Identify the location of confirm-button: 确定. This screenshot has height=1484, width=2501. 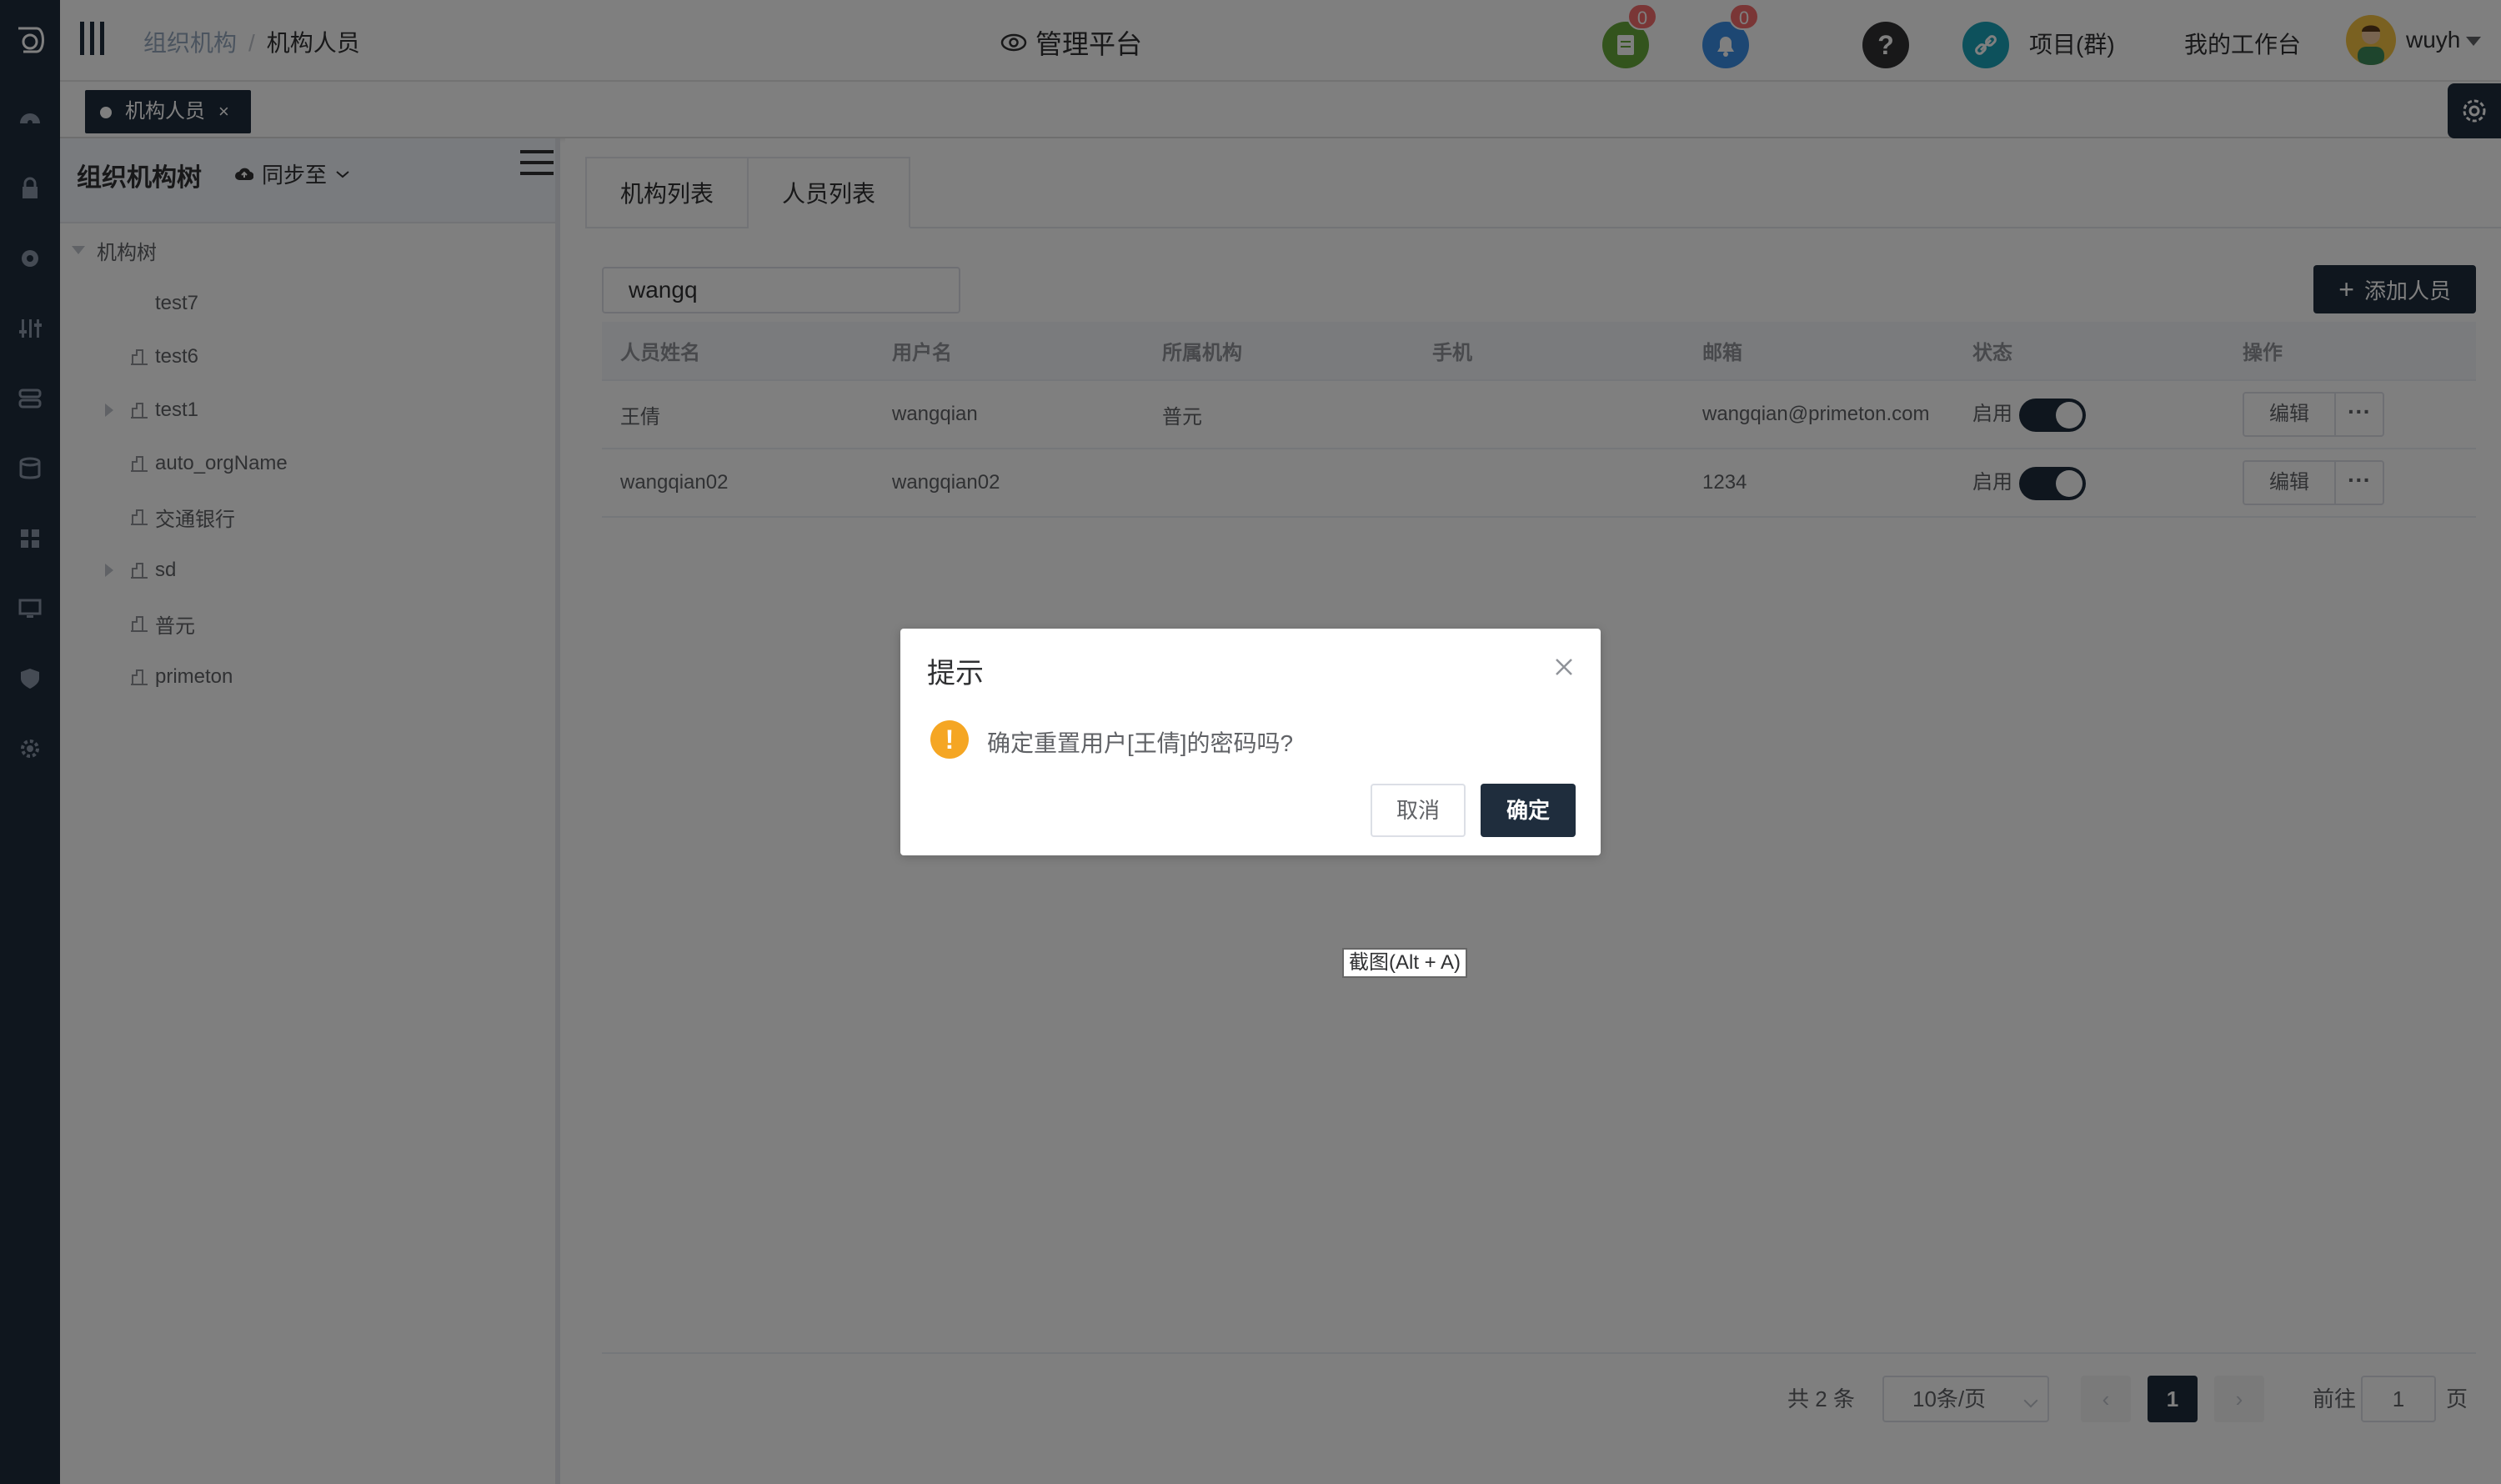
(1528, 810).